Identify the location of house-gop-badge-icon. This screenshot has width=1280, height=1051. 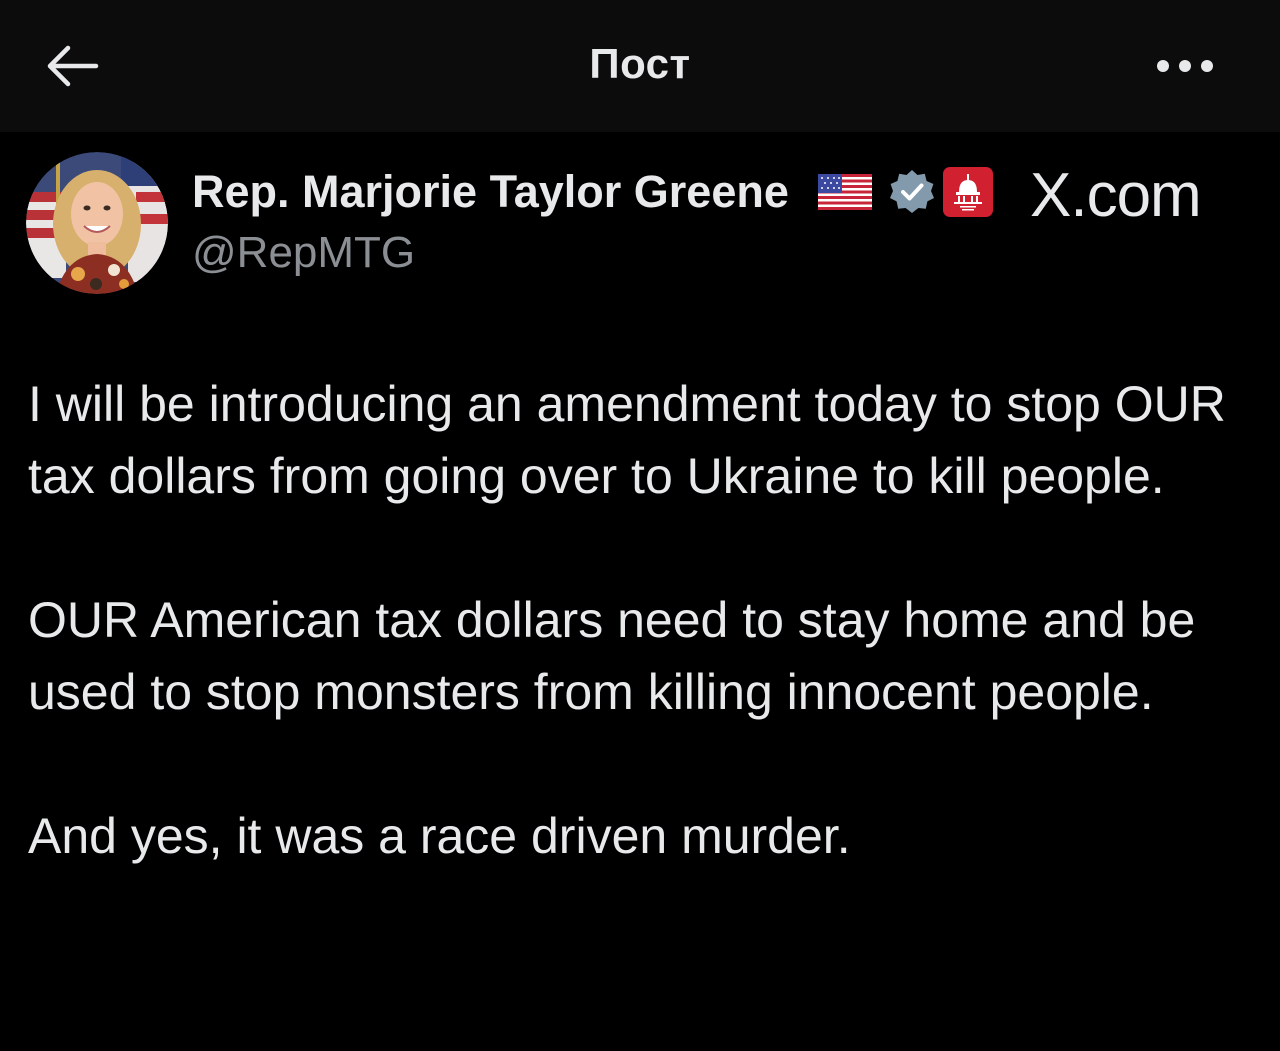
(968, 192).